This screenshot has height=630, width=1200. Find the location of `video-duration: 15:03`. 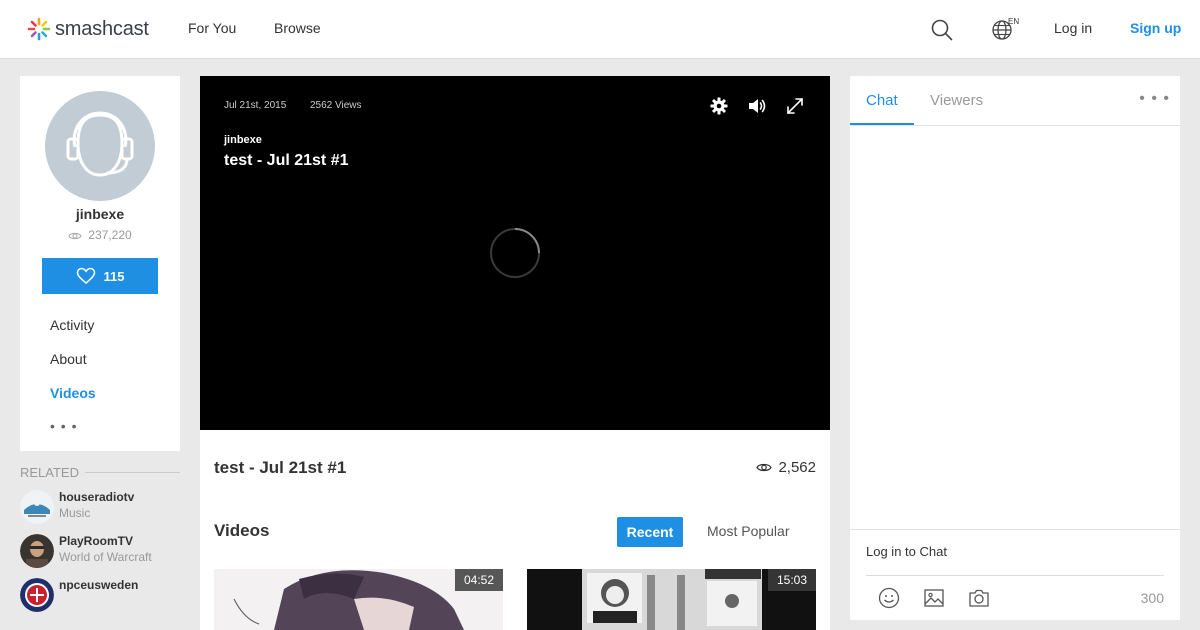

video-duration: 15:03 is located at coordinates (791, 580).